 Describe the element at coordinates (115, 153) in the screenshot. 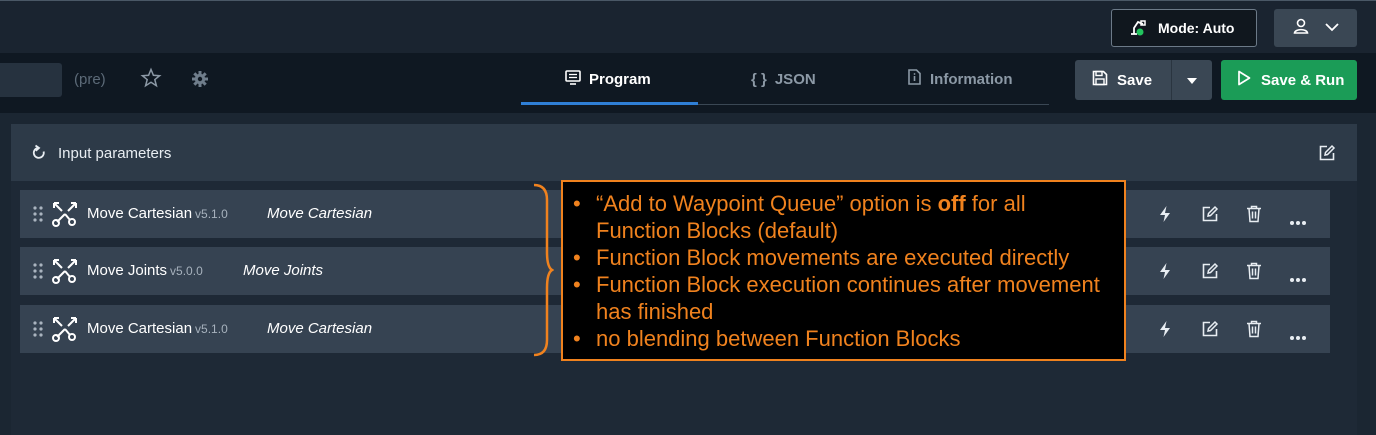

I see `input-parameters-title: Input parameters` at that location.